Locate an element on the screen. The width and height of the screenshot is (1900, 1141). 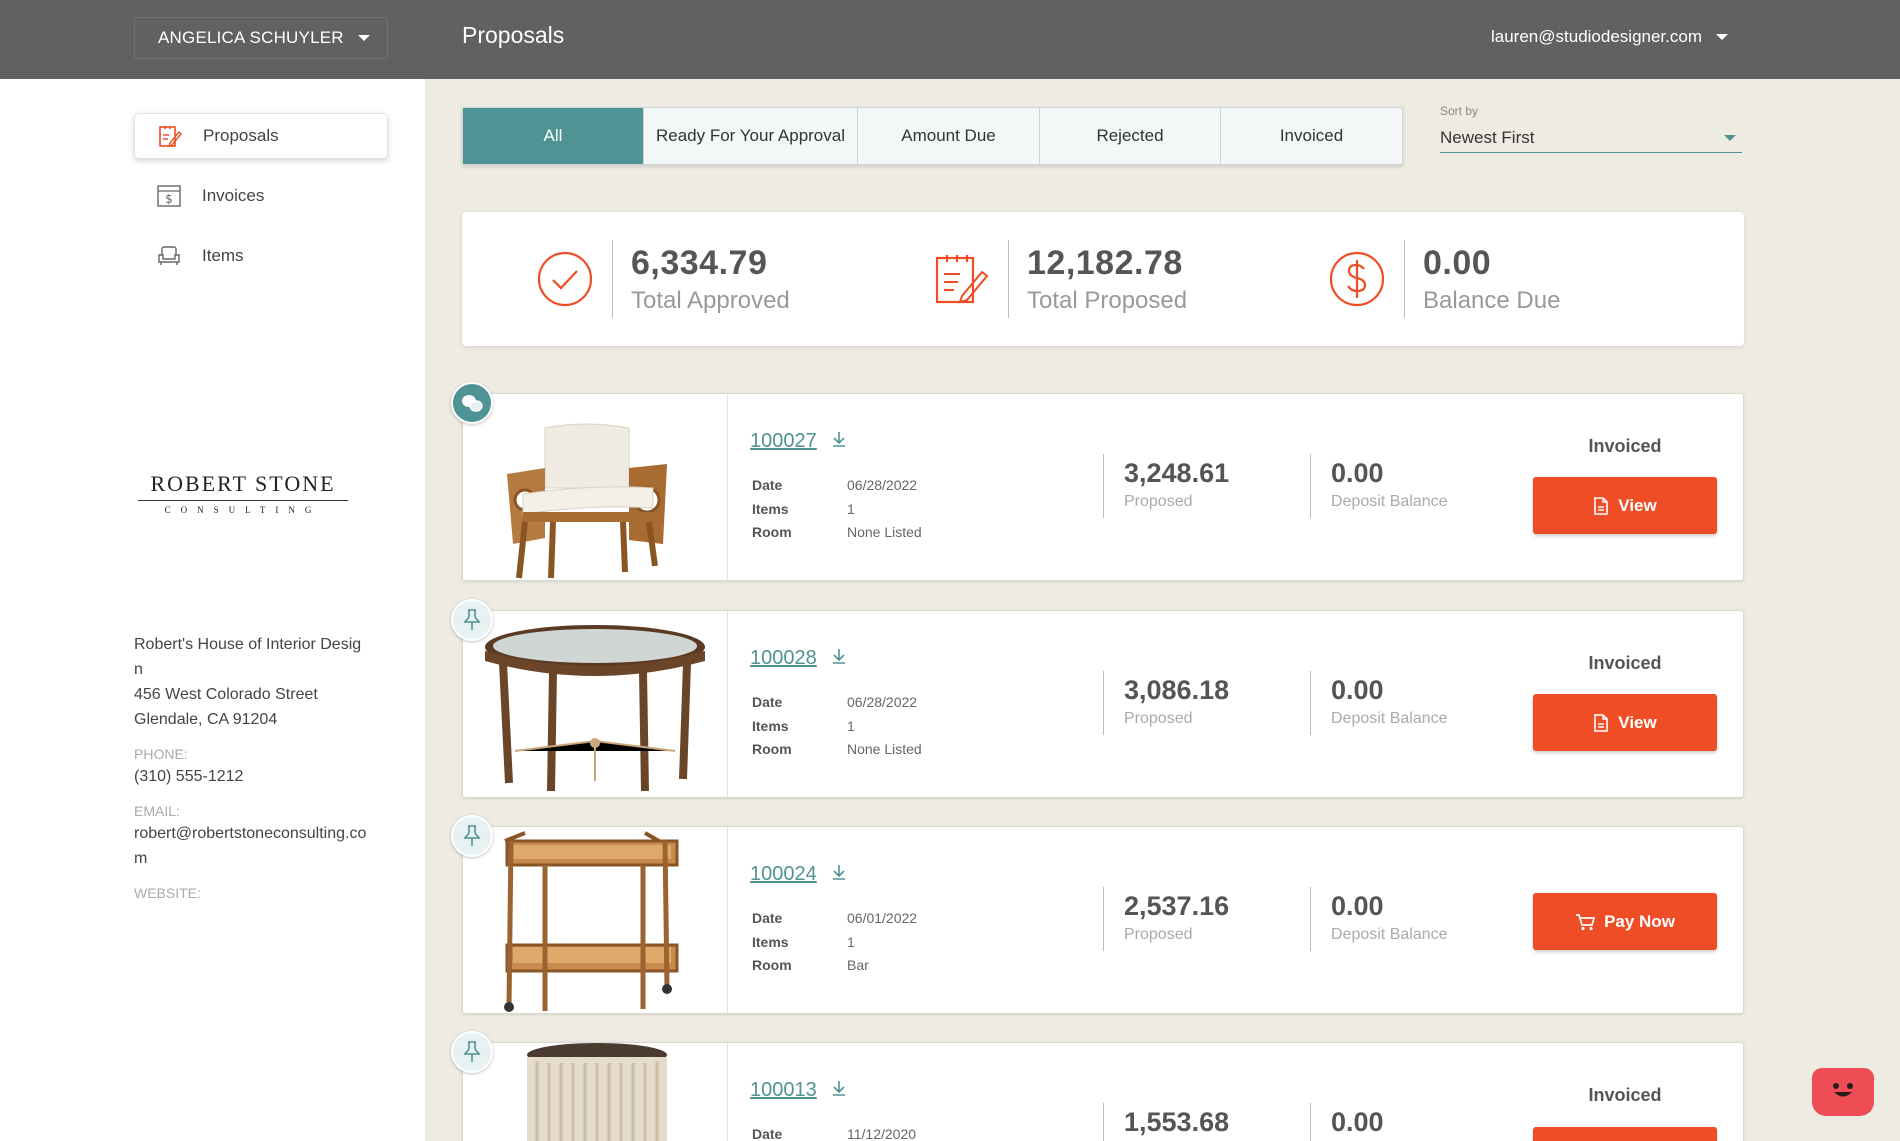
email-value: robert@robertstoneconsulting.com is located at coordinates (251, 846).